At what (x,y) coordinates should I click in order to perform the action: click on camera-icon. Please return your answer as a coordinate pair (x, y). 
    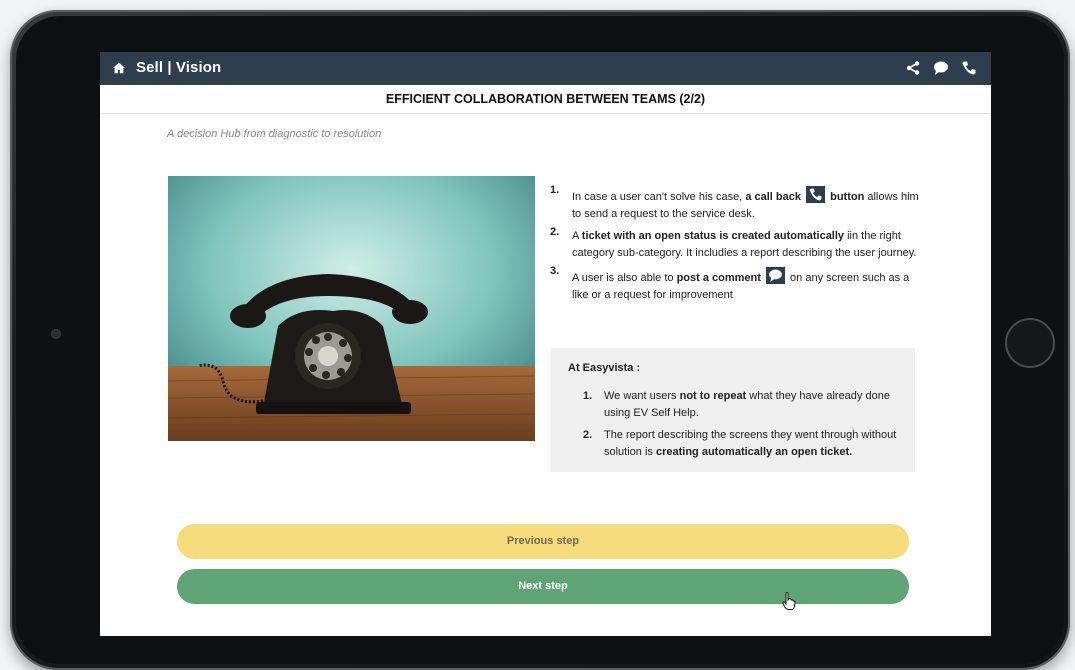
    Looking at the image, I should click on (56, 334).